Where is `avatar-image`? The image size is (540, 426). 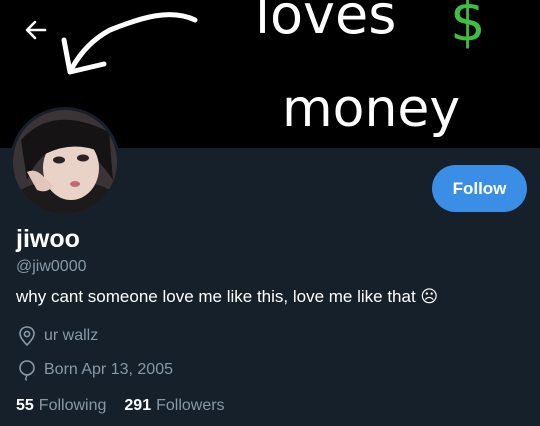 avatar-image is located at coordinates (65, 162).